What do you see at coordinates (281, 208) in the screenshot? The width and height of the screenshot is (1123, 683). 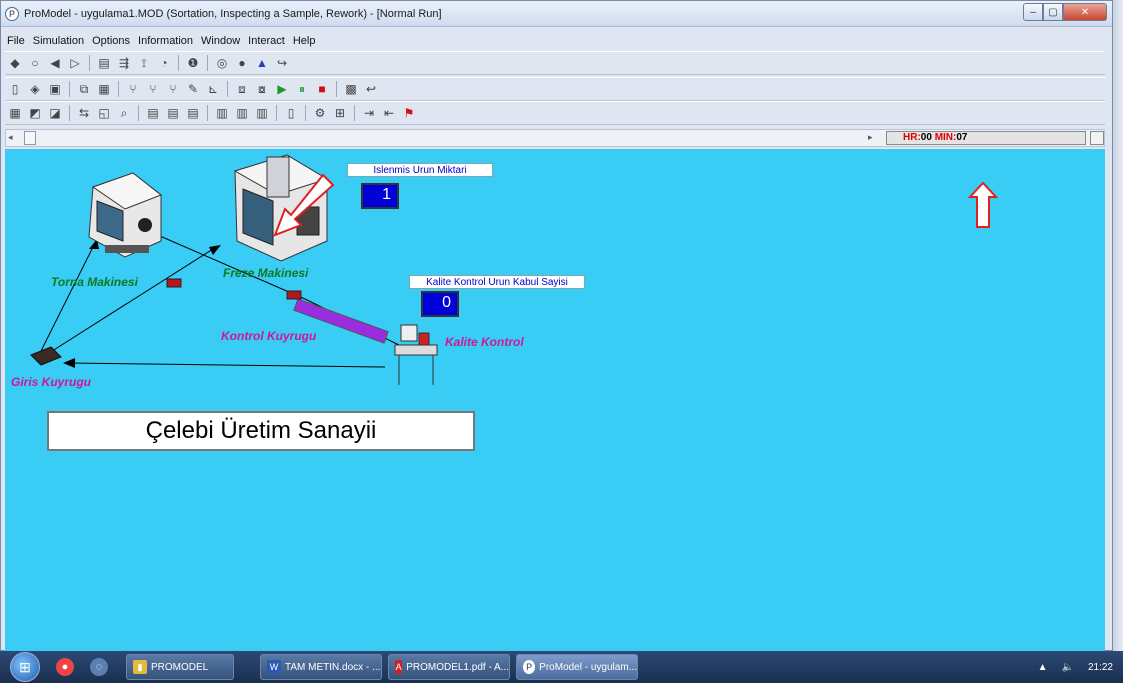 I see `freze-makinesi-machine` at bounding box center [281, 208].